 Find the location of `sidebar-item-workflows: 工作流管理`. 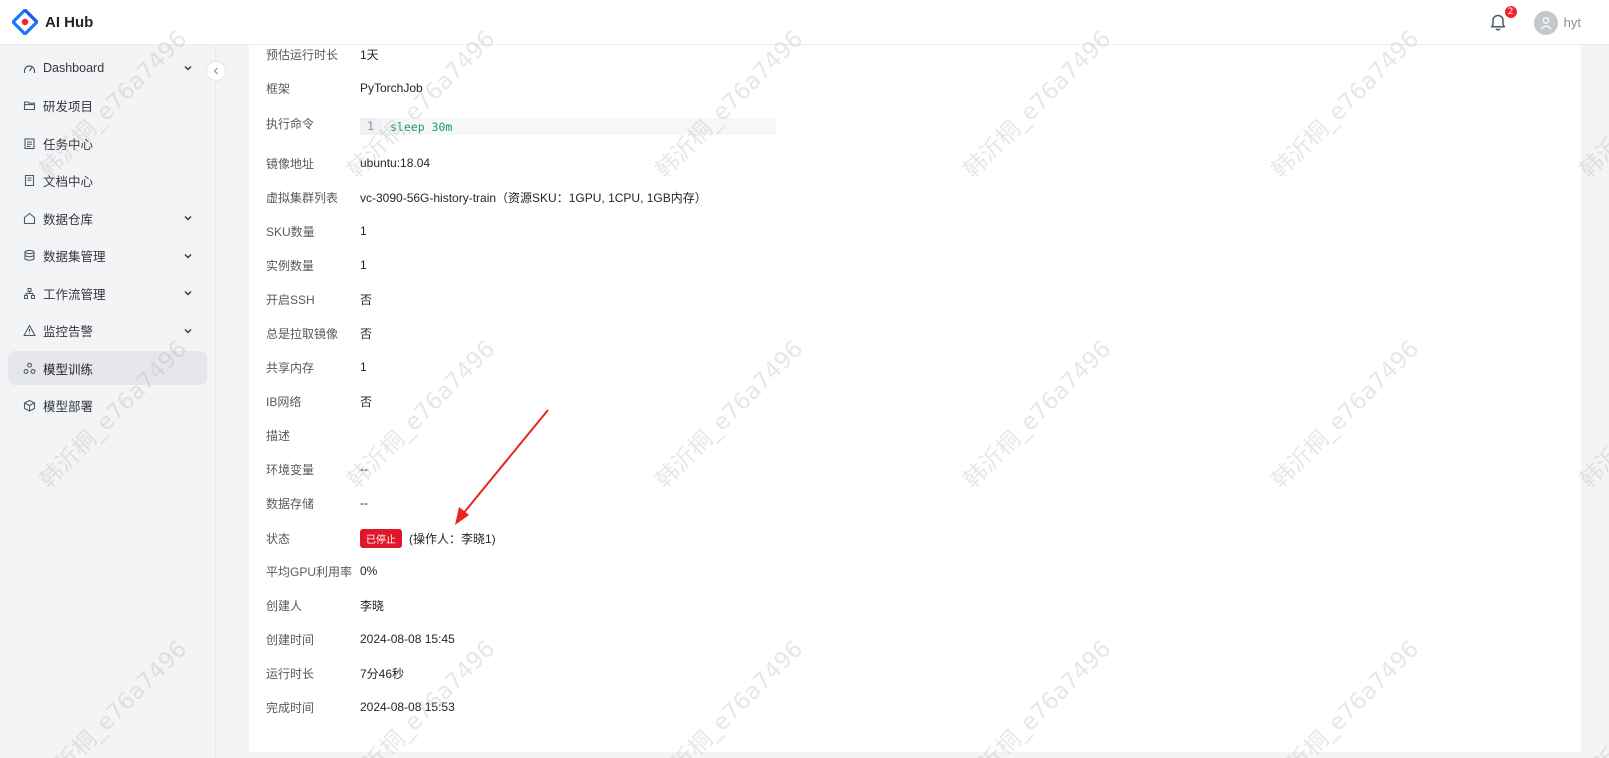

sidebar-item-workflows: 工作流管理 is located at coordinates (107, 293).